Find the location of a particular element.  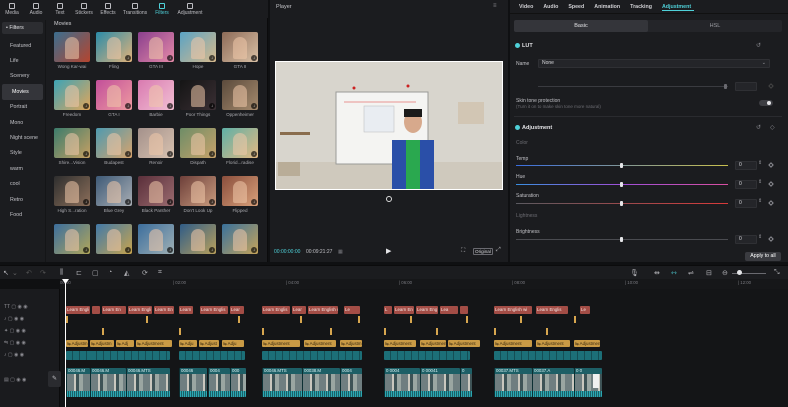

clip-name: 00046.M is located at coordinates (77, 370).